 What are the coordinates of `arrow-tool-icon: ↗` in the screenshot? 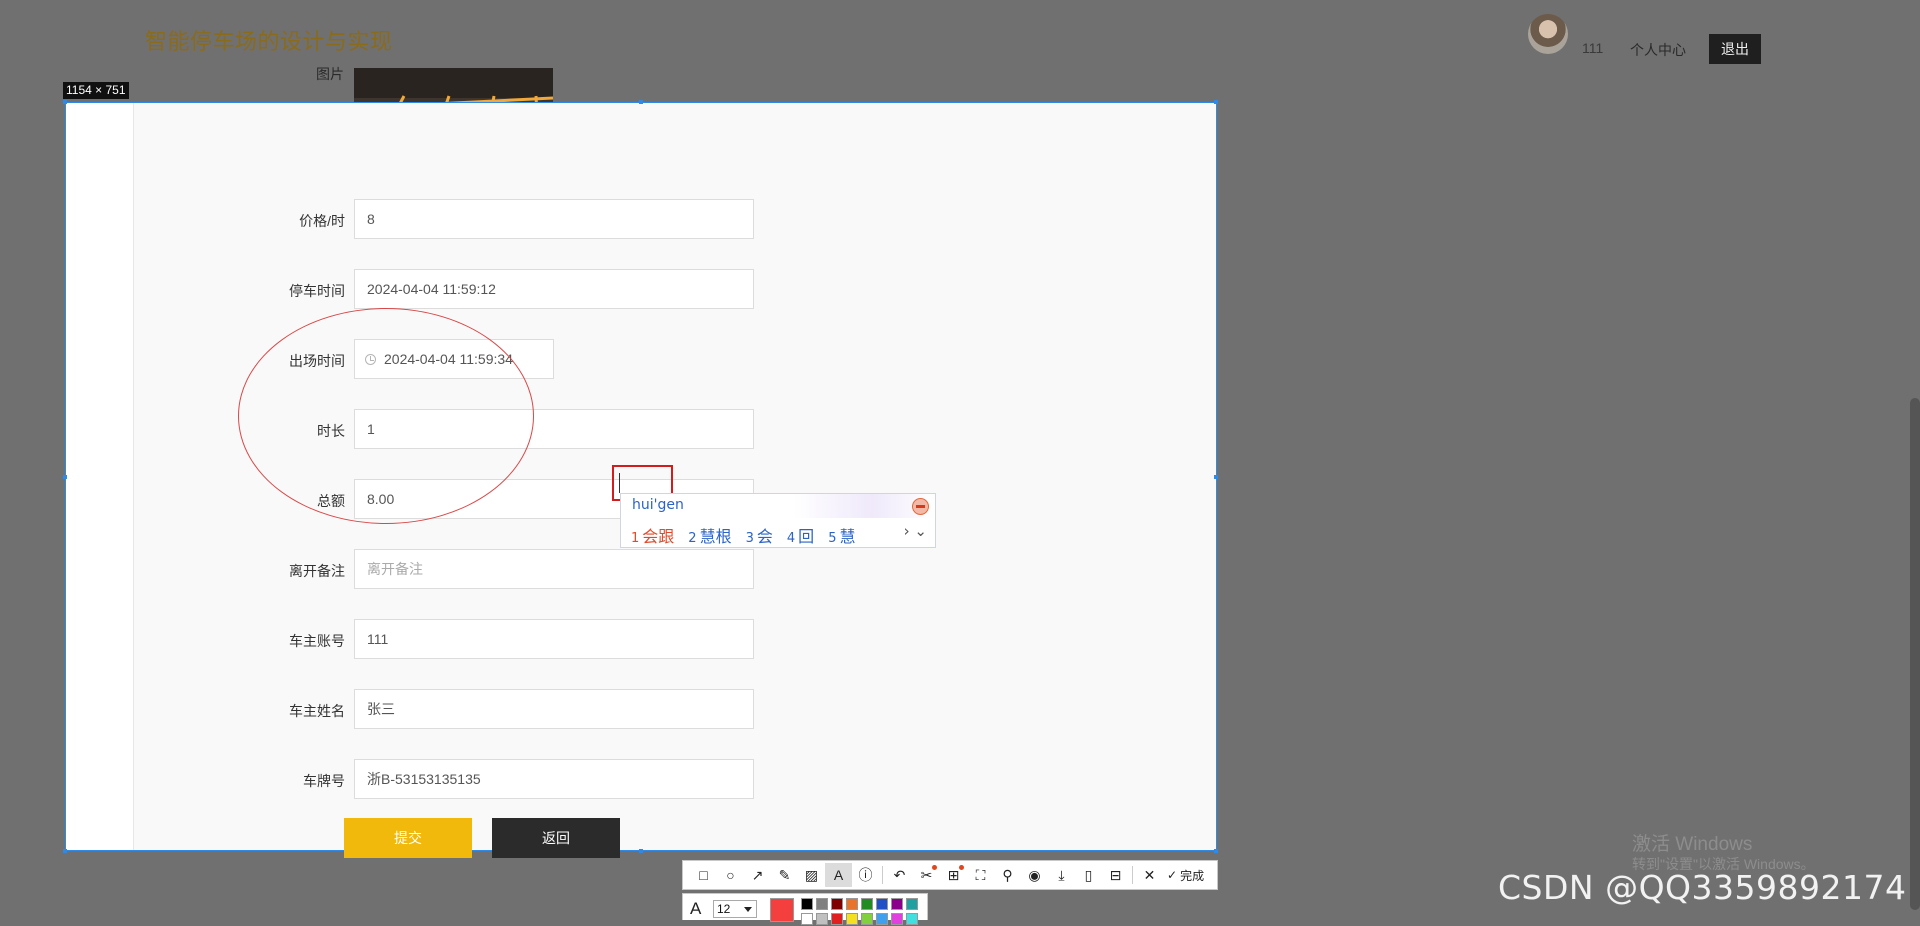 It's located at (757, 875).